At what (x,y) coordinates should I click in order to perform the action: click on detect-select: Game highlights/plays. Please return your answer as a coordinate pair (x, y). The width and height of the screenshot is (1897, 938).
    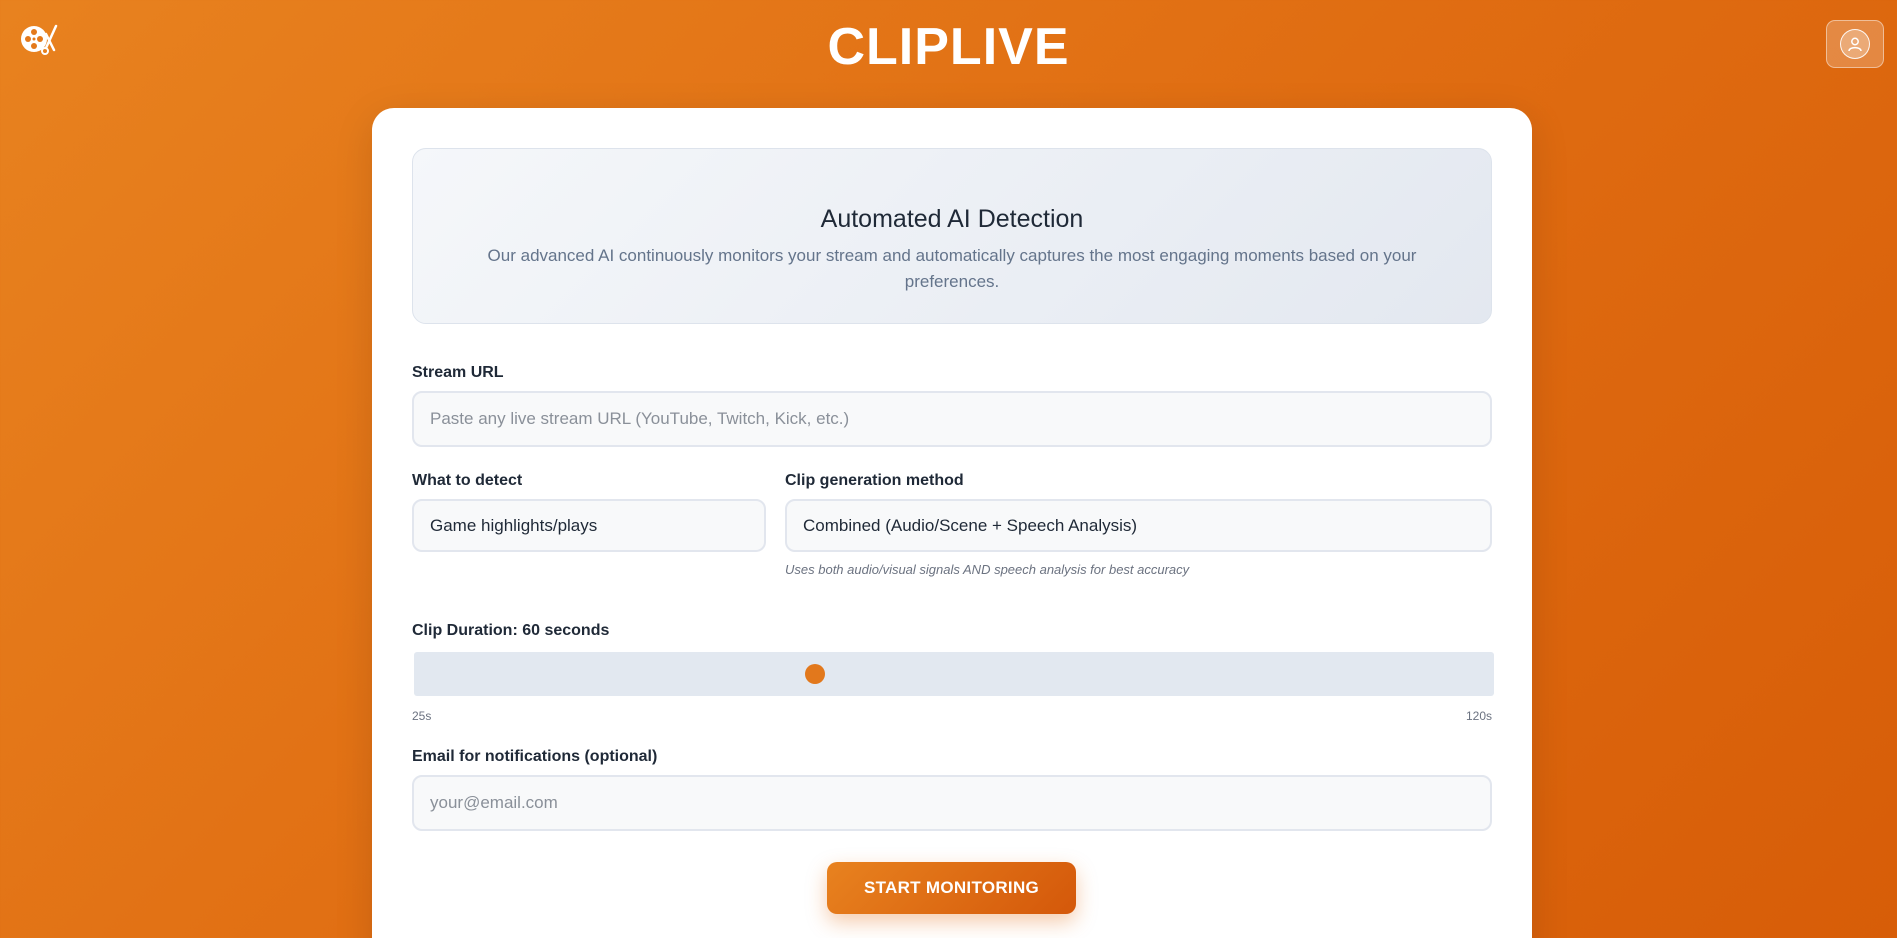
    Looking at the image, I should click on (589, 525).